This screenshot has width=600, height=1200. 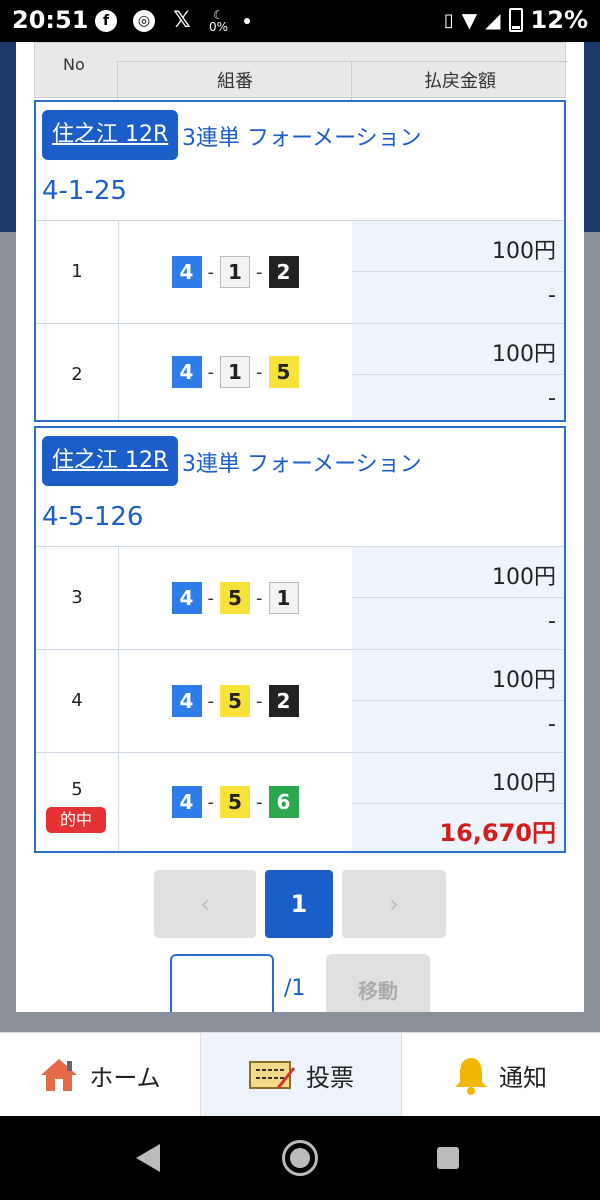 What do you see at coordinates (84, 191) in the screenshot?
I see `formation-label: 4-1-25` at bounding box center [84, 191].